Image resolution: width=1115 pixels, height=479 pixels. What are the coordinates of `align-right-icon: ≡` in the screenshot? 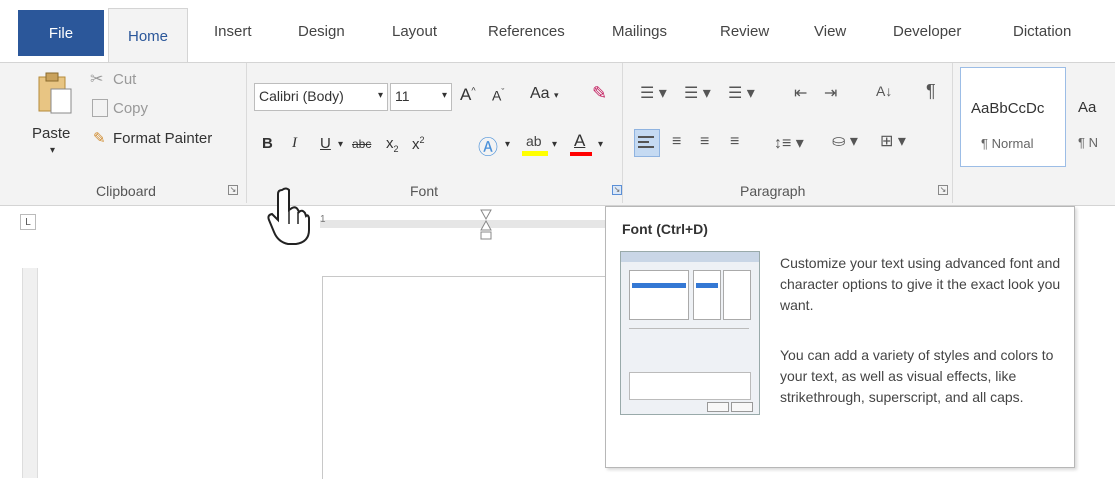 It's located at (704, 142).